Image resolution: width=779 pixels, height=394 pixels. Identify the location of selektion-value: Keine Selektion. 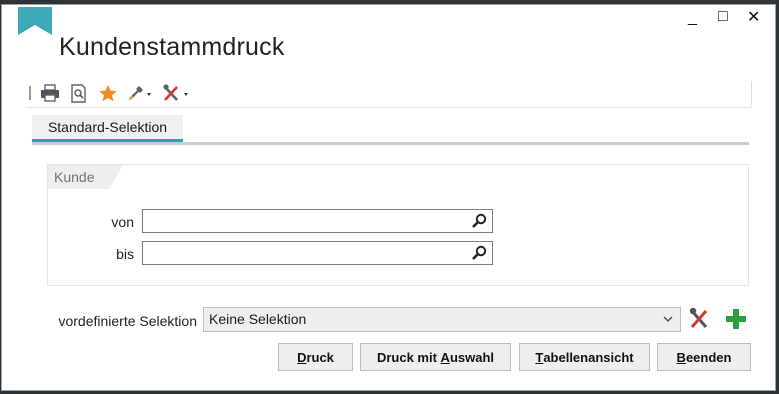
(258, 319).